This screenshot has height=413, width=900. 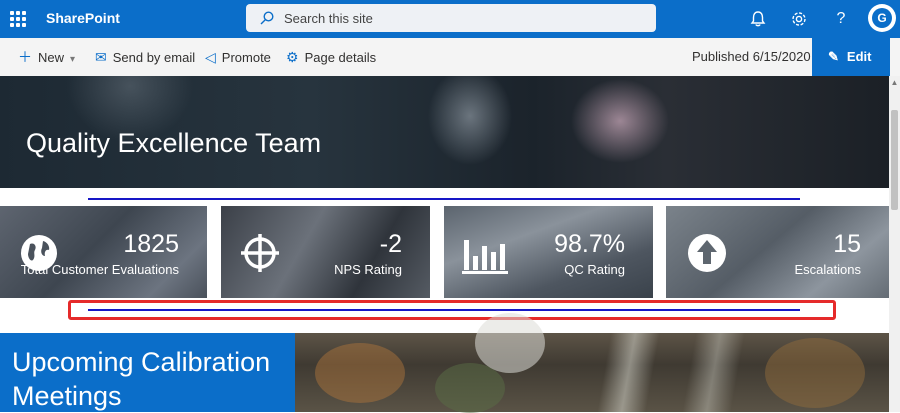 I want to click on section-title: Upcoming Calibration Meetings, so click(x=141, y=379).